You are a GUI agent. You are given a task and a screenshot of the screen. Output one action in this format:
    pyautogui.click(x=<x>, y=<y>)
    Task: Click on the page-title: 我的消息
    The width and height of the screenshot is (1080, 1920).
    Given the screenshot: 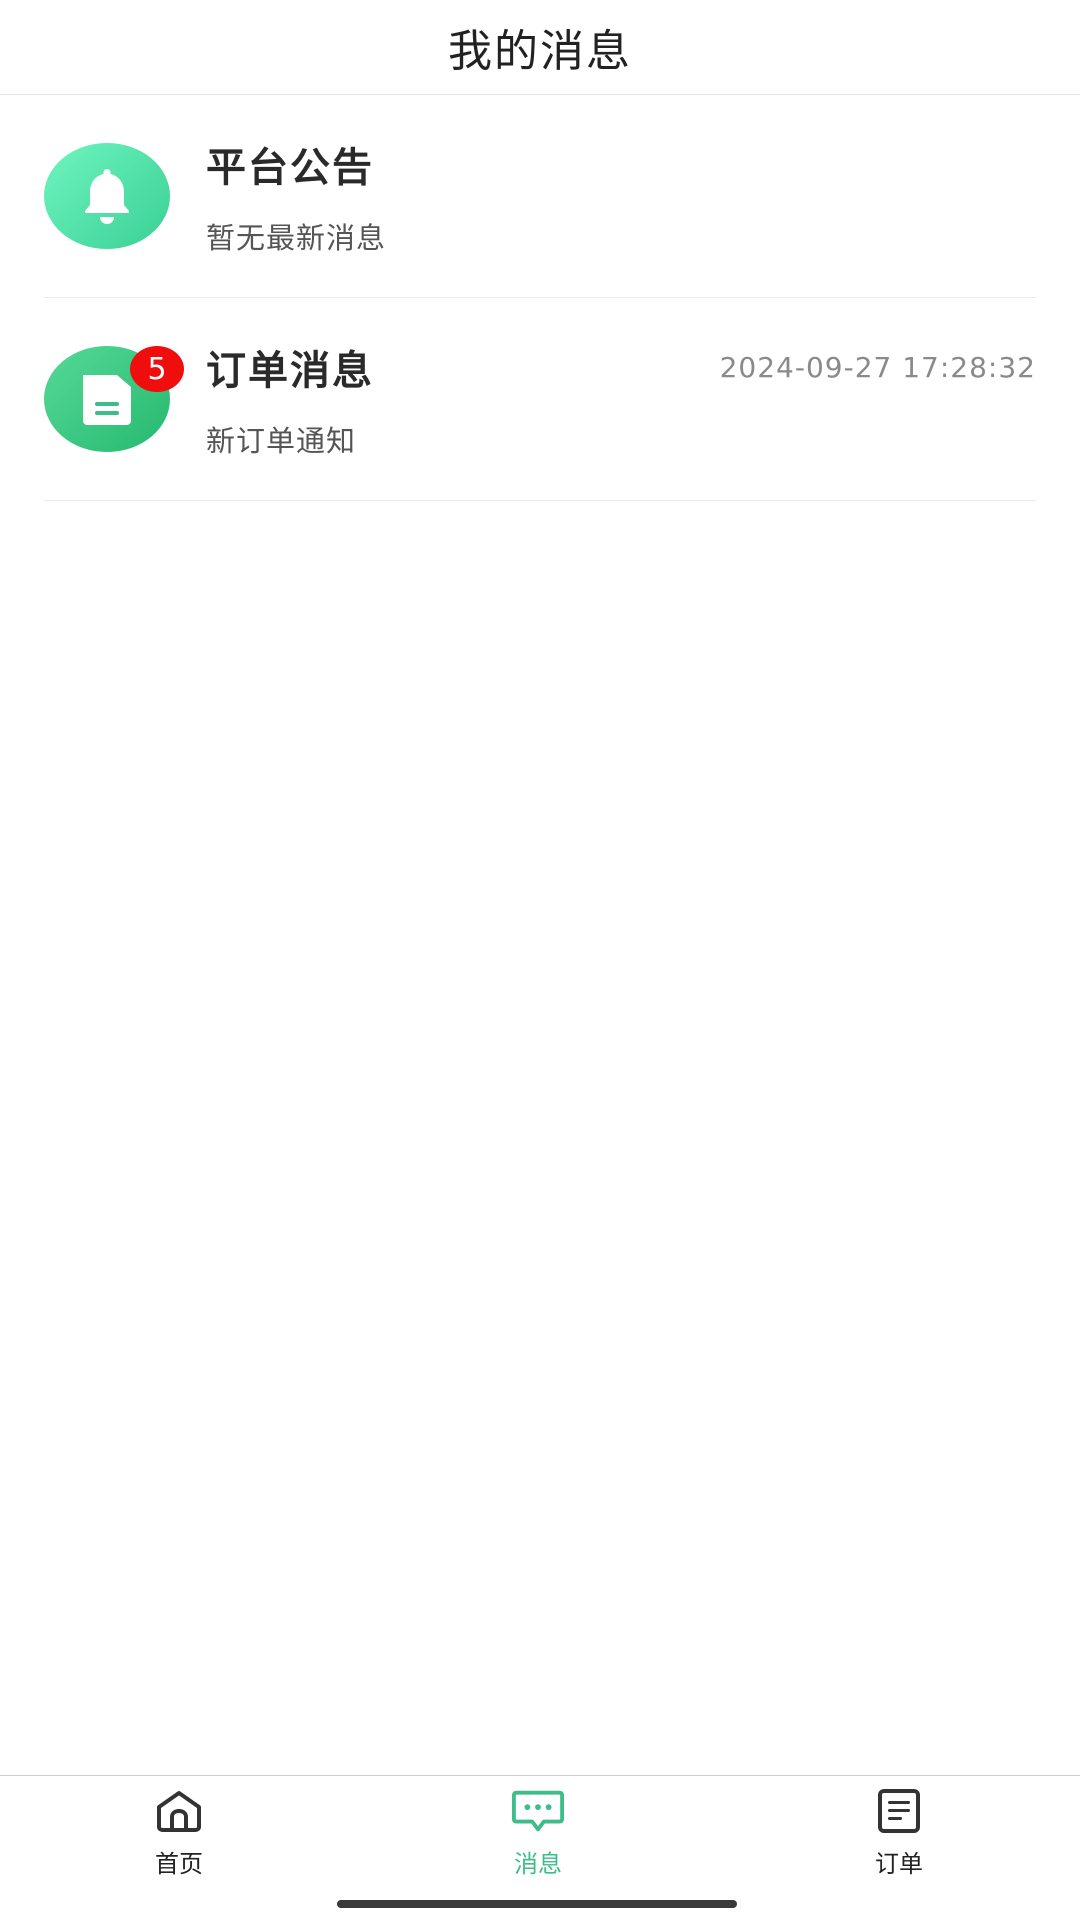 What is the action you would take?
    pyautogui.click(x=540, y=51)
    